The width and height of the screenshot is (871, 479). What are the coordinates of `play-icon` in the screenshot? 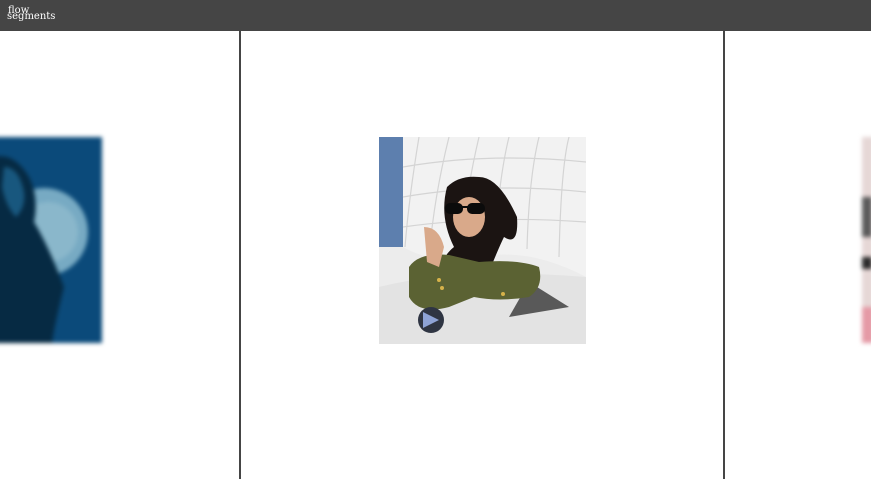 It's located at (431, 320).